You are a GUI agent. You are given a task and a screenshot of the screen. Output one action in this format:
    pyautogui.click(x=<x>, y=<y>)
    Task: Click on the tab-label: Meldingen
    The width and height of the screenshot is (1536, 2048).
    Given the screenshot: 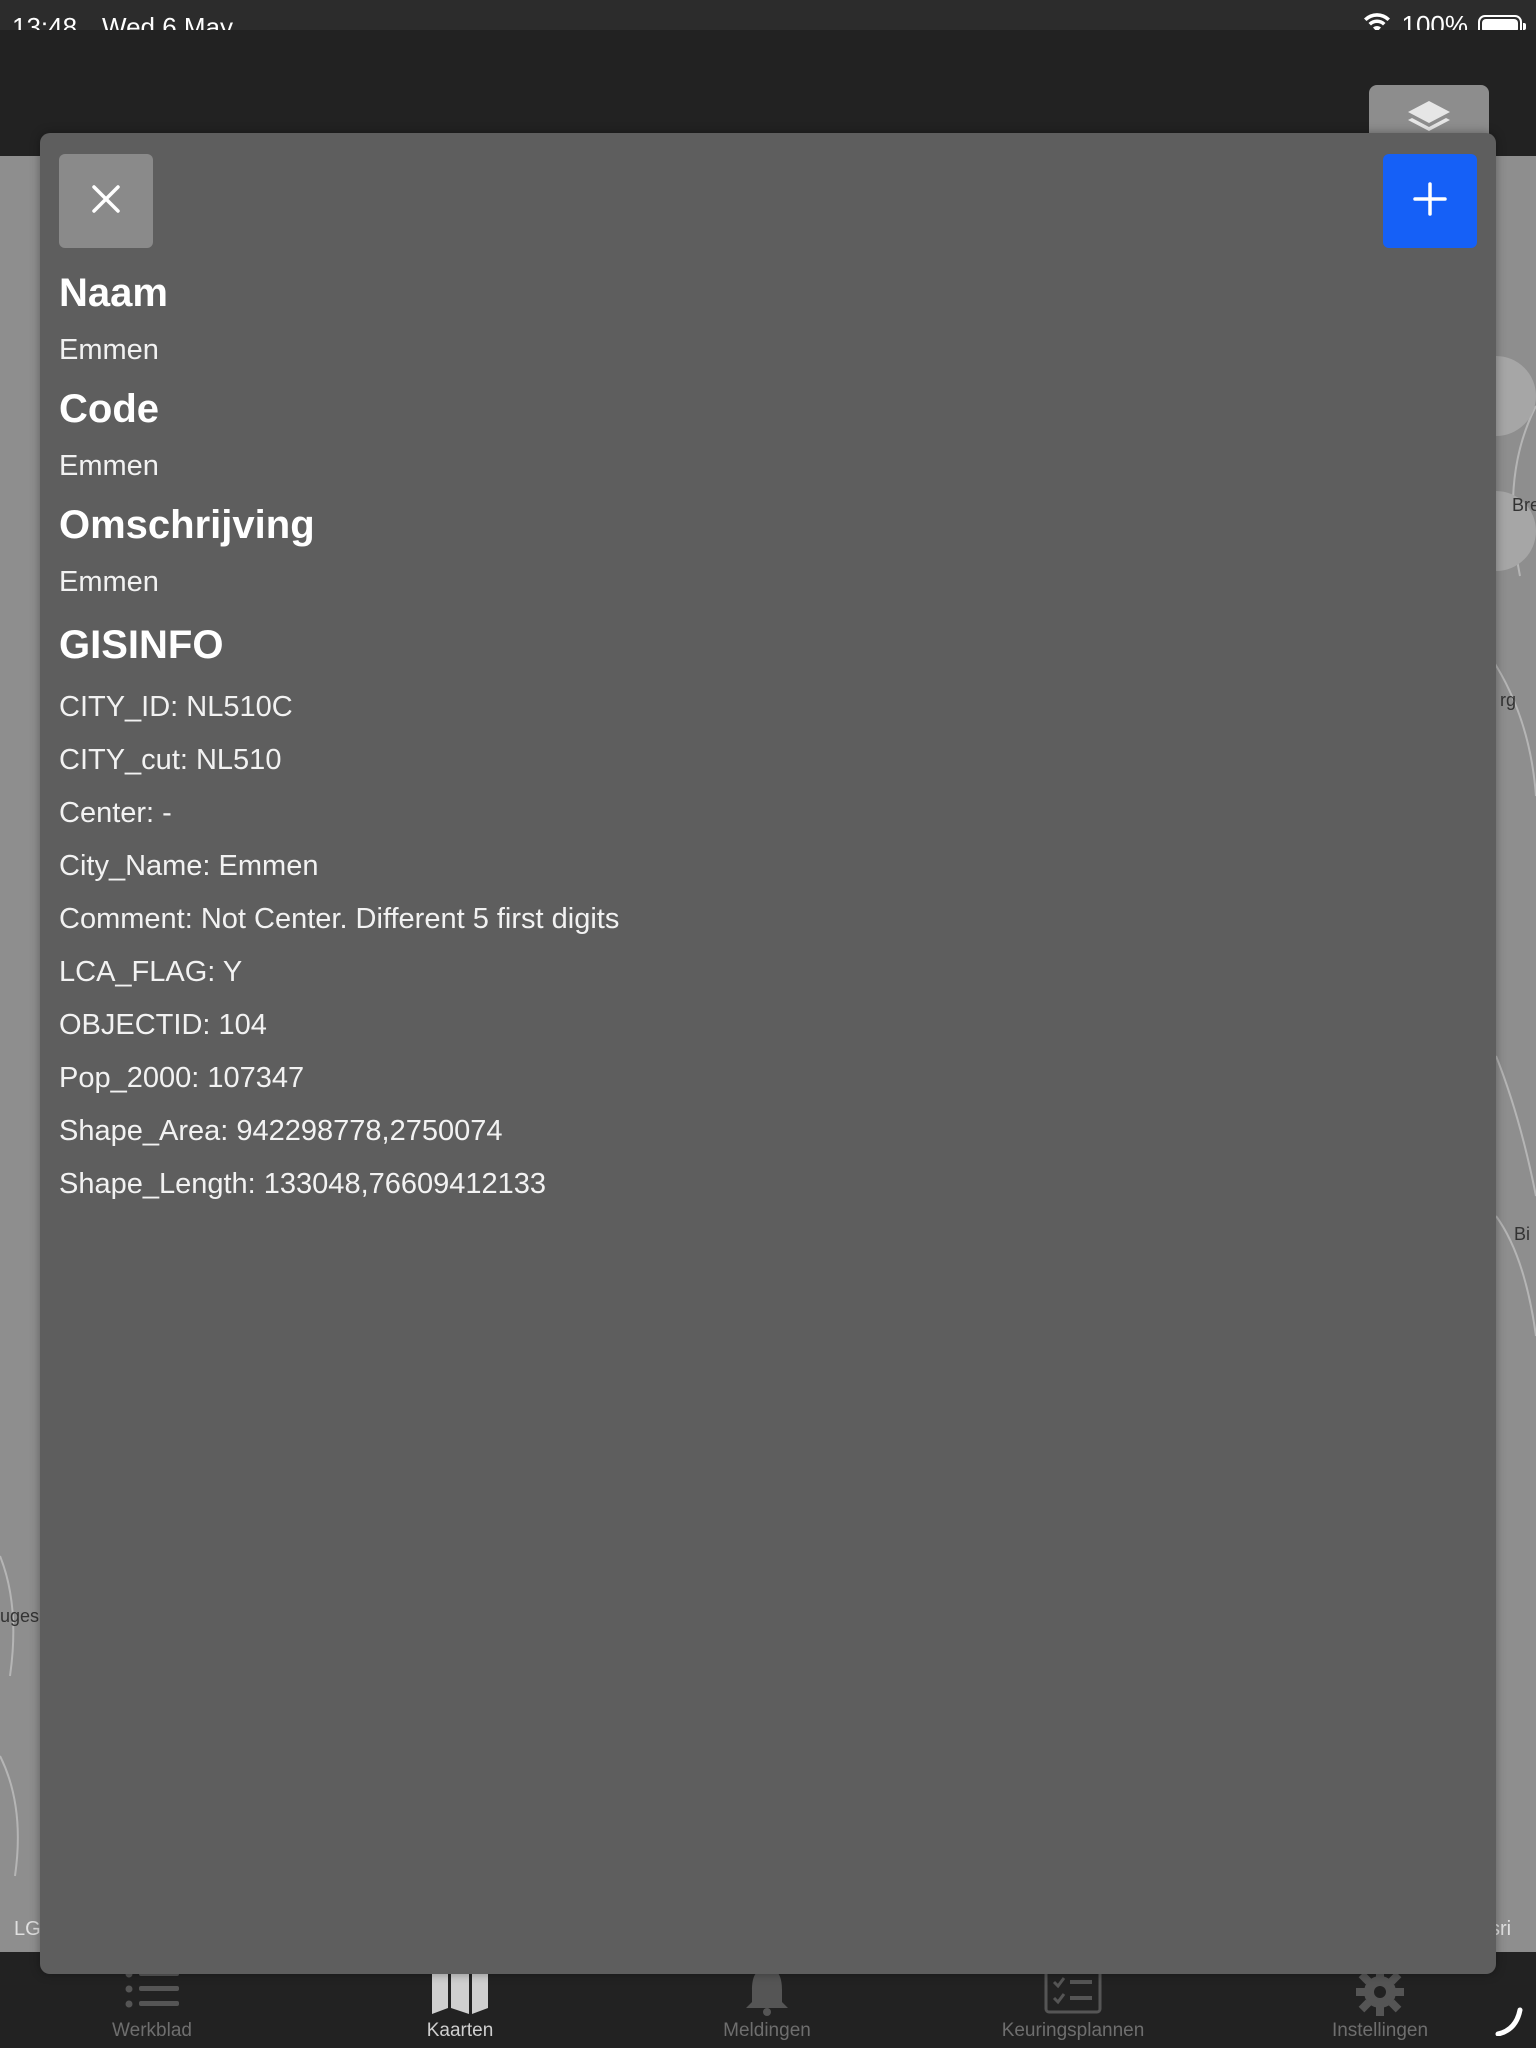 What is the action you would take?
    pyautogui.click(x=767, y=2030)
    